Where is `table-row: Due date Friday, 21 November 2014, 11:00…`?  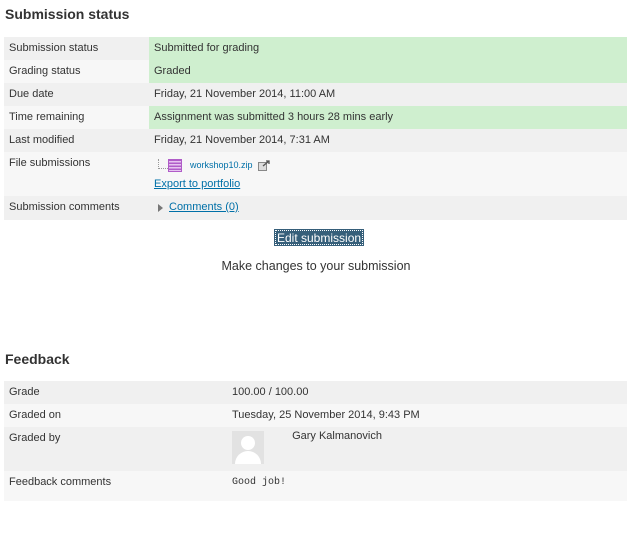 table-row: Due date Friday, 21 November 2014, 11:00… is located at coordinates (315, 94).